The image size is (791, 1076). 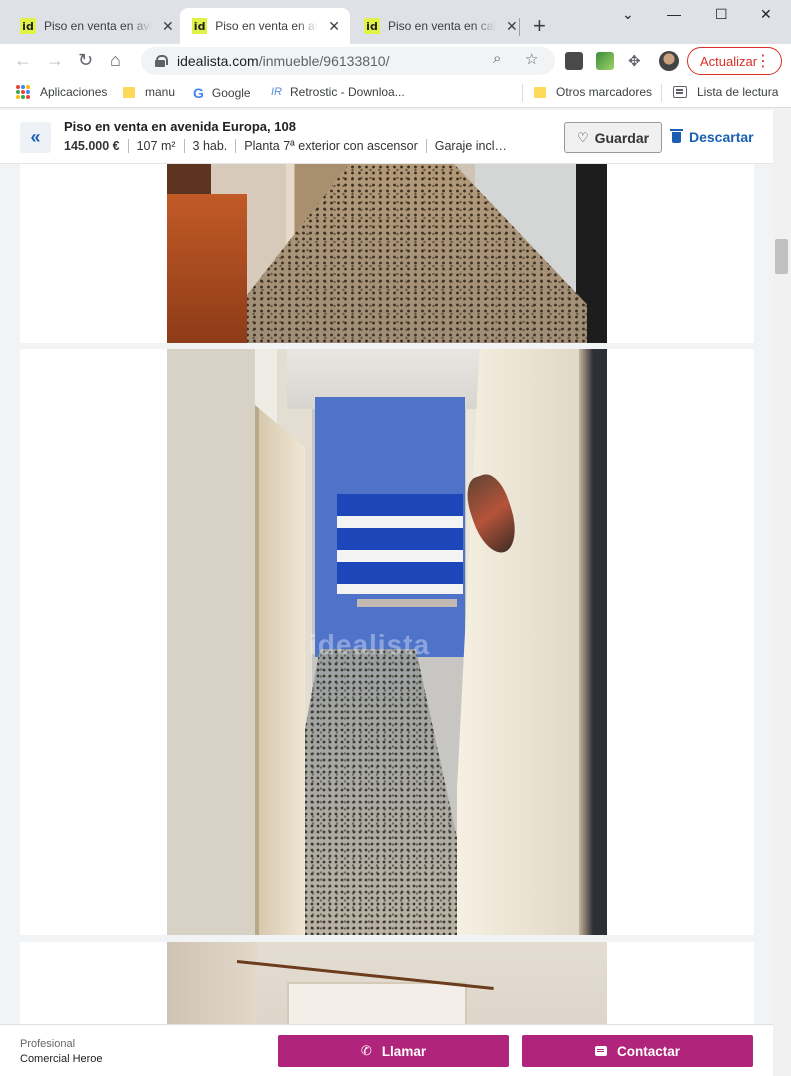 What do you see at coordinates (531, 59) in the screenshot?
I see `star-icon: ☆` at bounding box center [531, 59].